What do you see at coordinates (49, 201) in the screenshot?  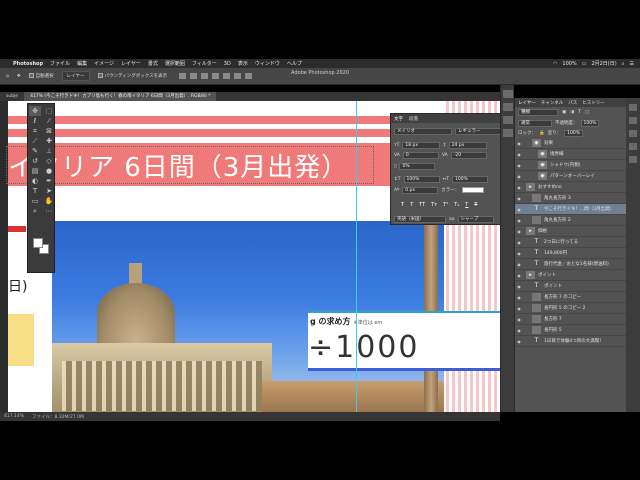 I see `hand-icon: ✋` at bounding box center [49, 201].